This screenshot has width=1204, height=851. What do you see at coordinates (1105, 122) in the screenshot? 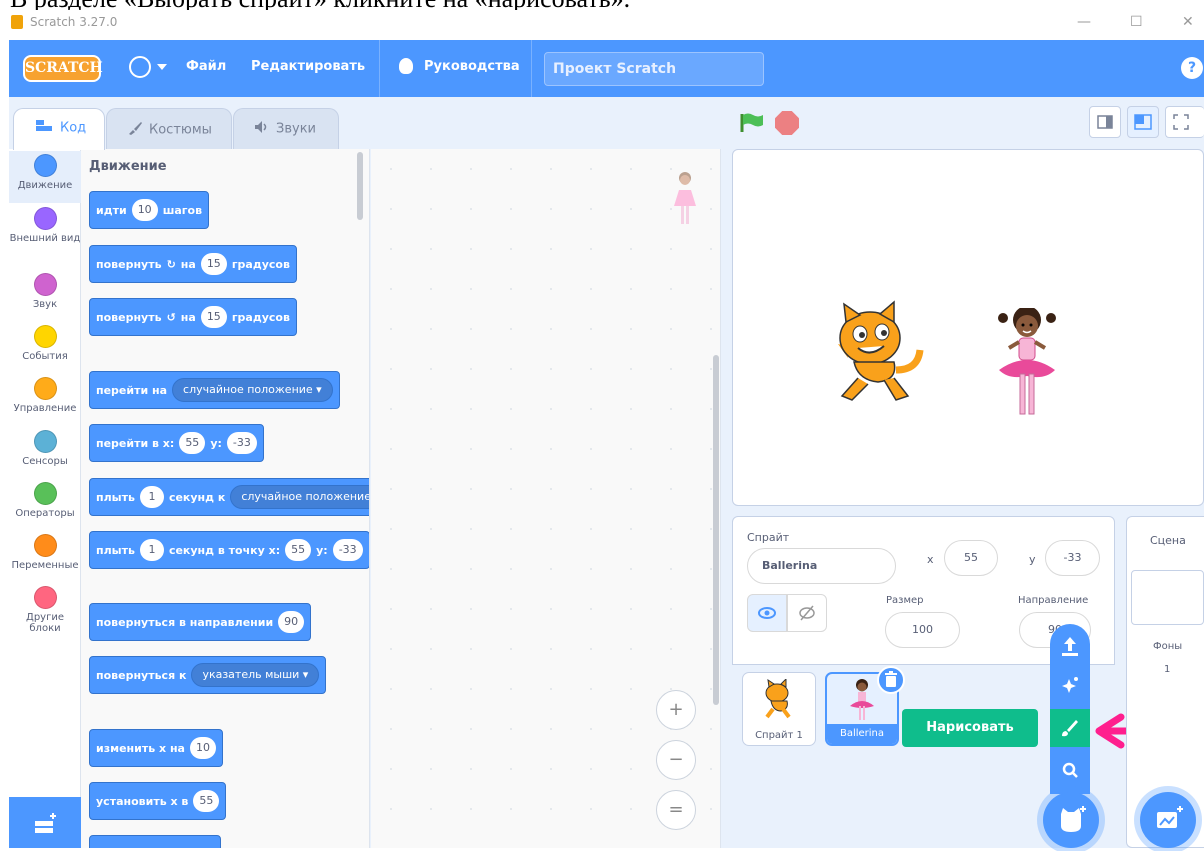
I see `small-stage-button` at bounding box center [1105, 122].